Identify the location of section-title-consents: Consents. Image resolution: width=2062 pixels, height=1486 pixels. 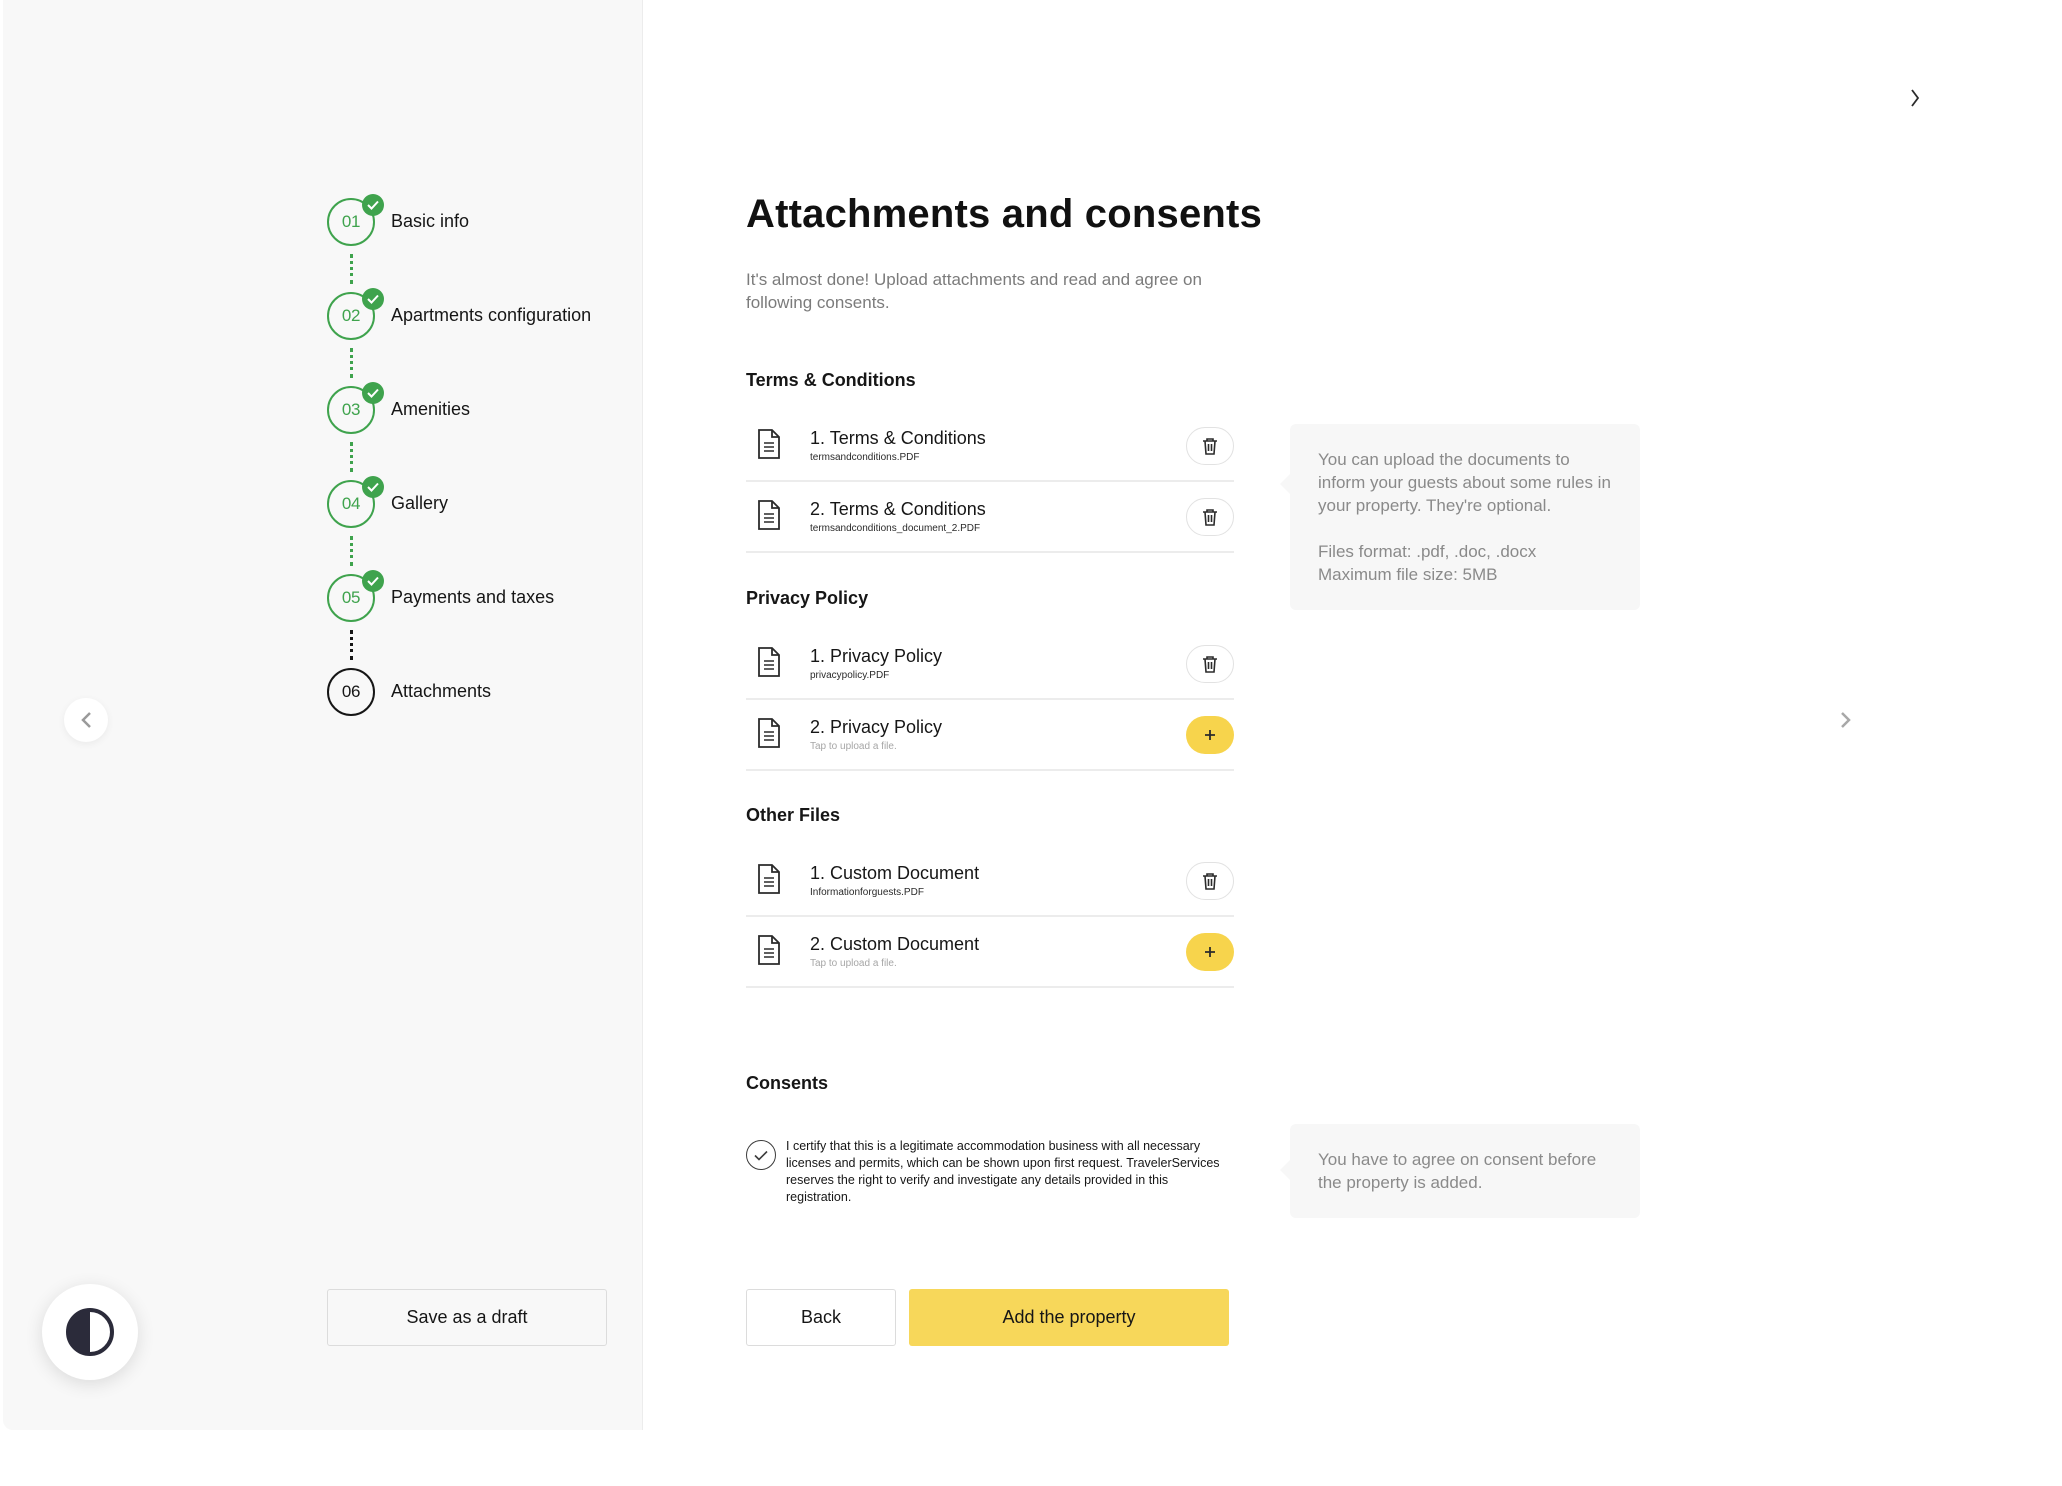
(787, 1083).